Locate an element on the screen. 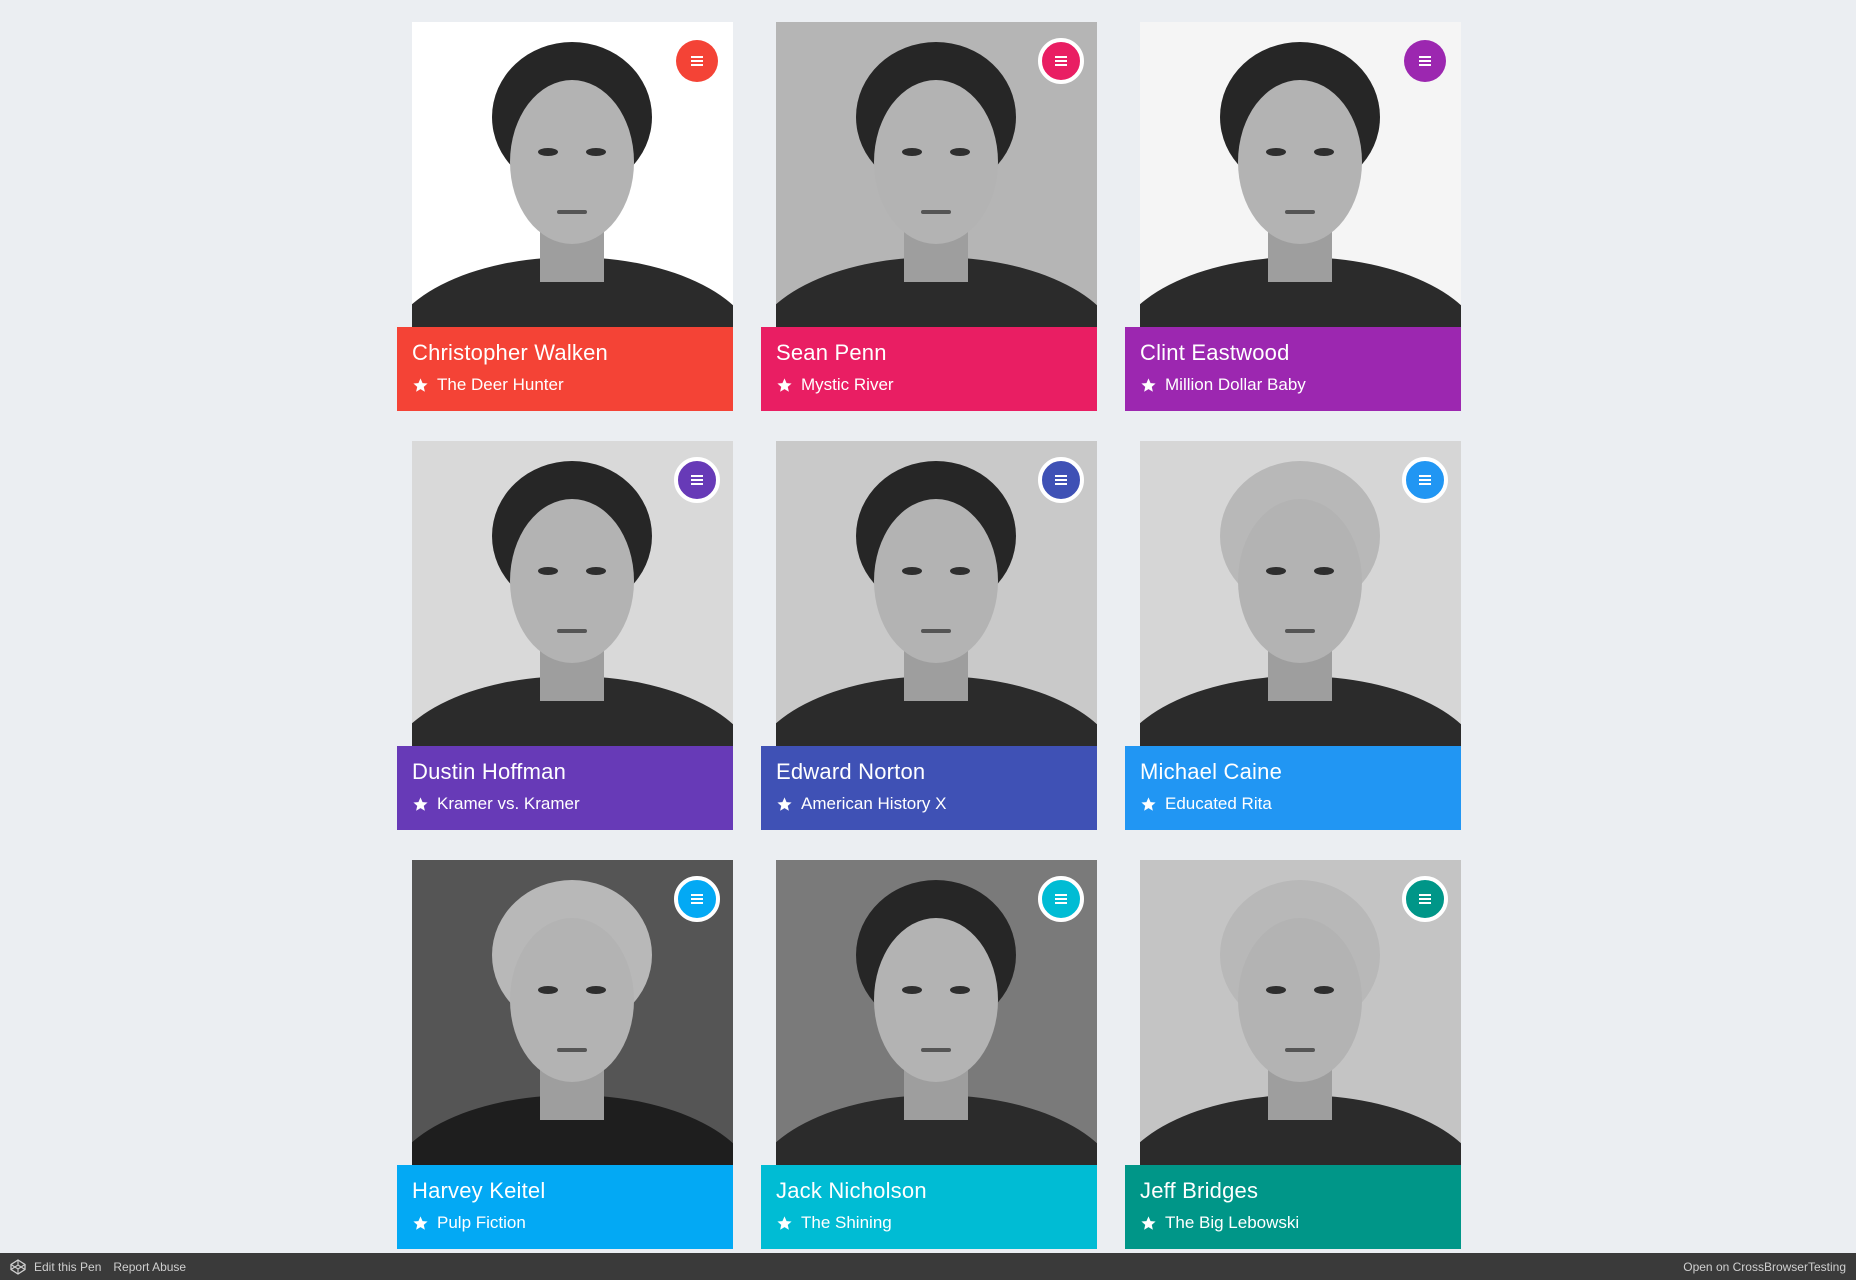 This screenshot has width=1856, height=1280. open-crossbrowsertesting-link: Open on CrossBrowserTesting is located at coordinates (1764, 1267).